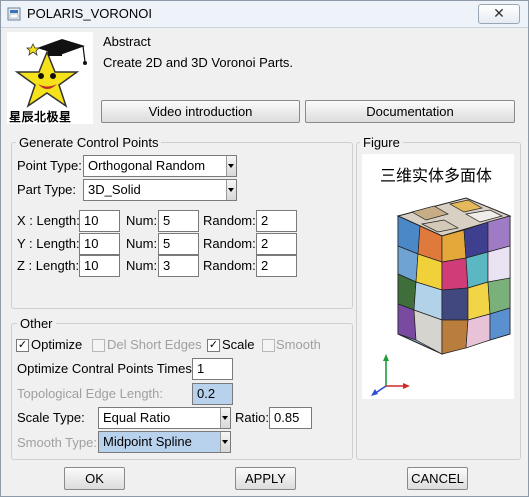  Describe the element at coordinates (154, 344) in the screenshot. I see `del-short-edges-label: Del Short Edges` at that location.